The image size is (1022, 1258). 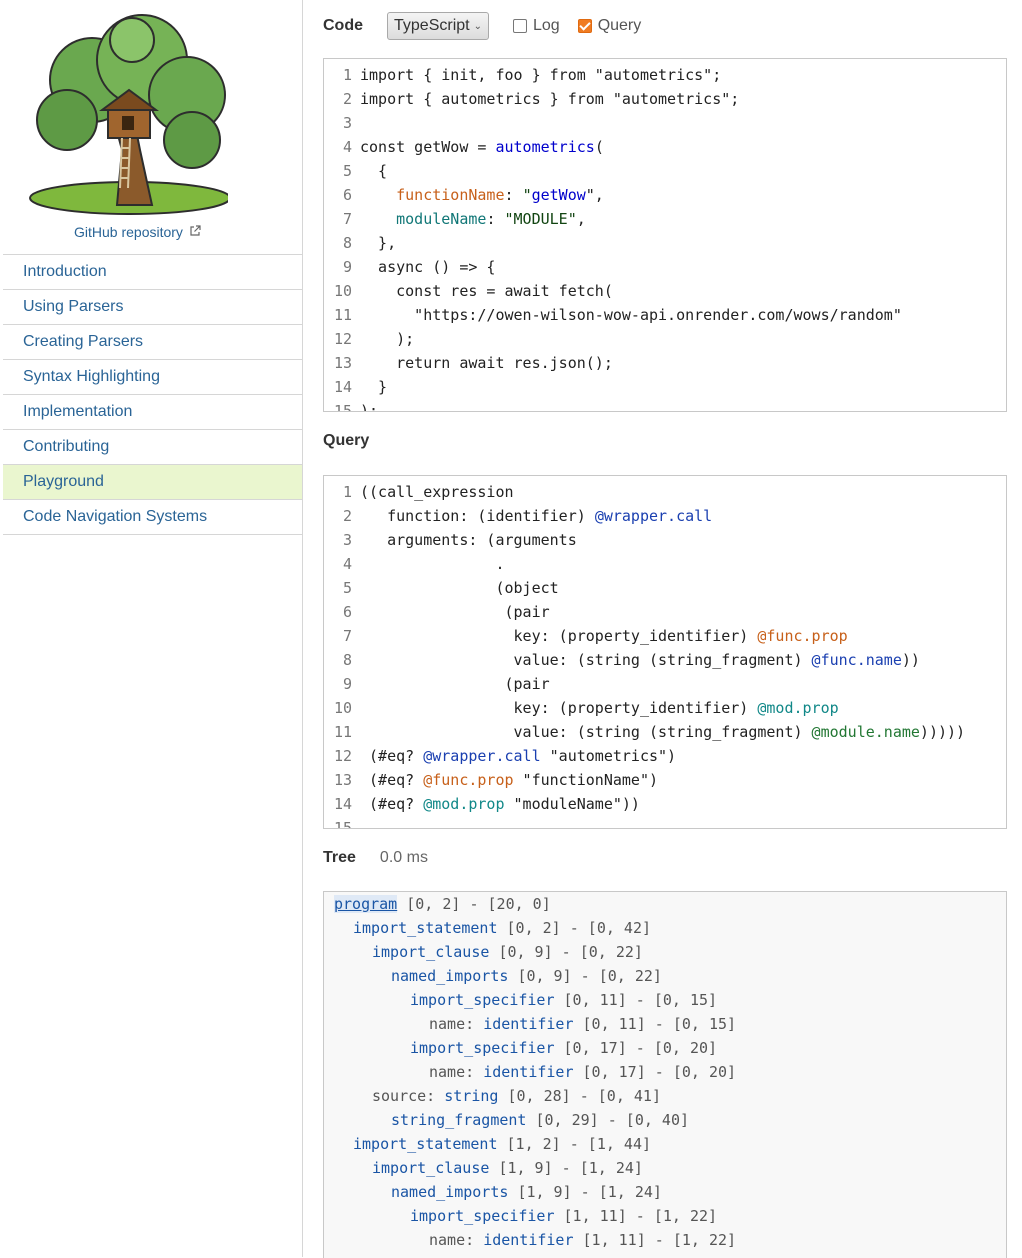 What do you see at coordinates (665, 1192) in the screenshot?
I see `tree-row: named_imports [1, 9] - [1, 24]` at bounding box center [665, 1192].